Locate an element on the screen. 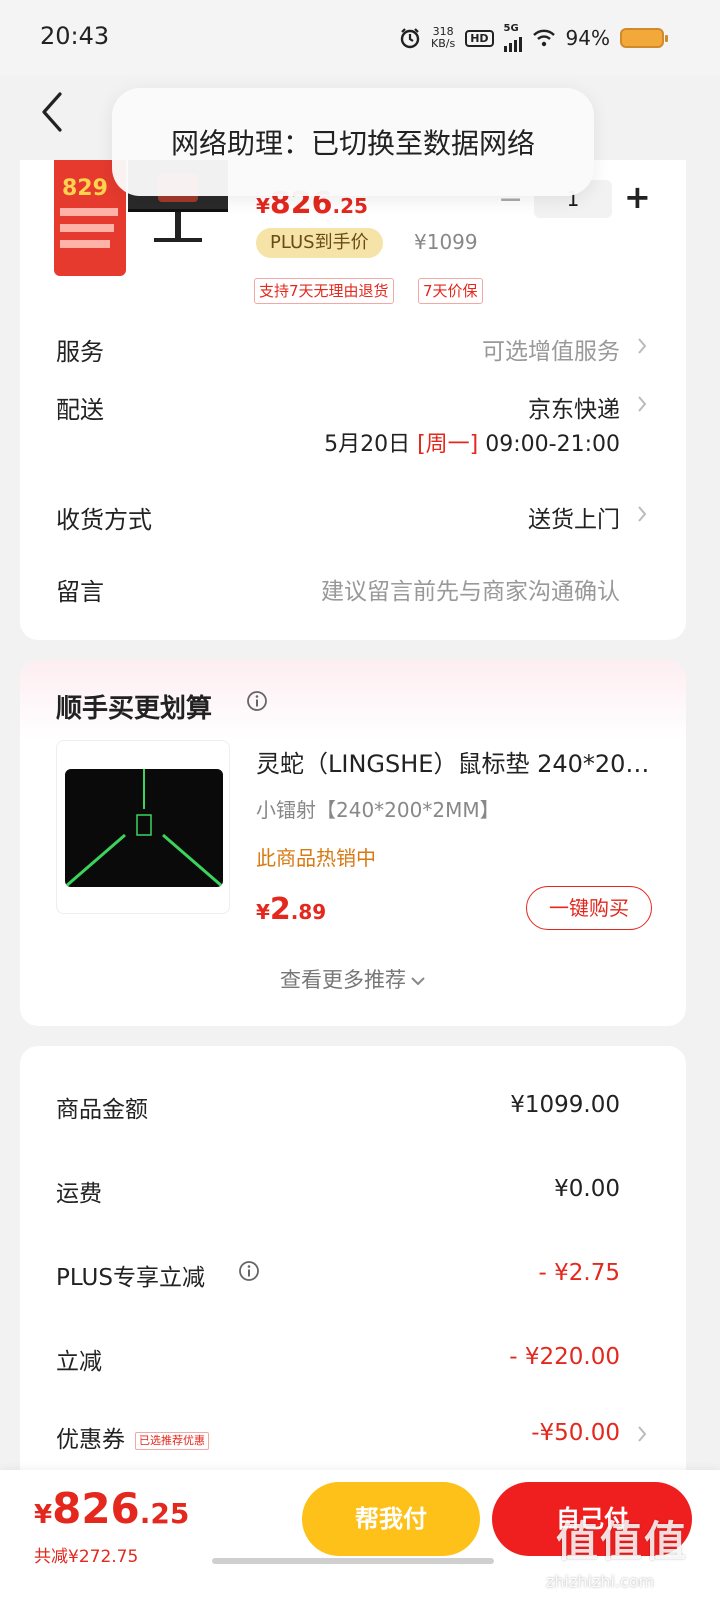 This screenshot has width=720, height=1600. delivery-date: 5月20日 is located at coordinates (371, 444).